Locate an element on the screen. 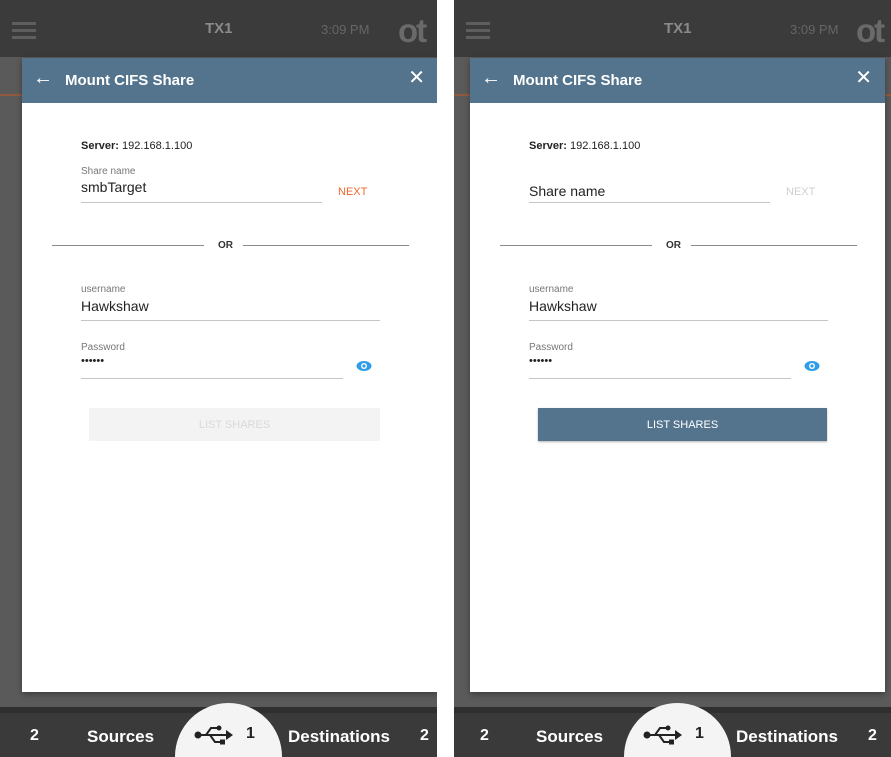  share-name-label: Share name is located at coordinates (108, 171).